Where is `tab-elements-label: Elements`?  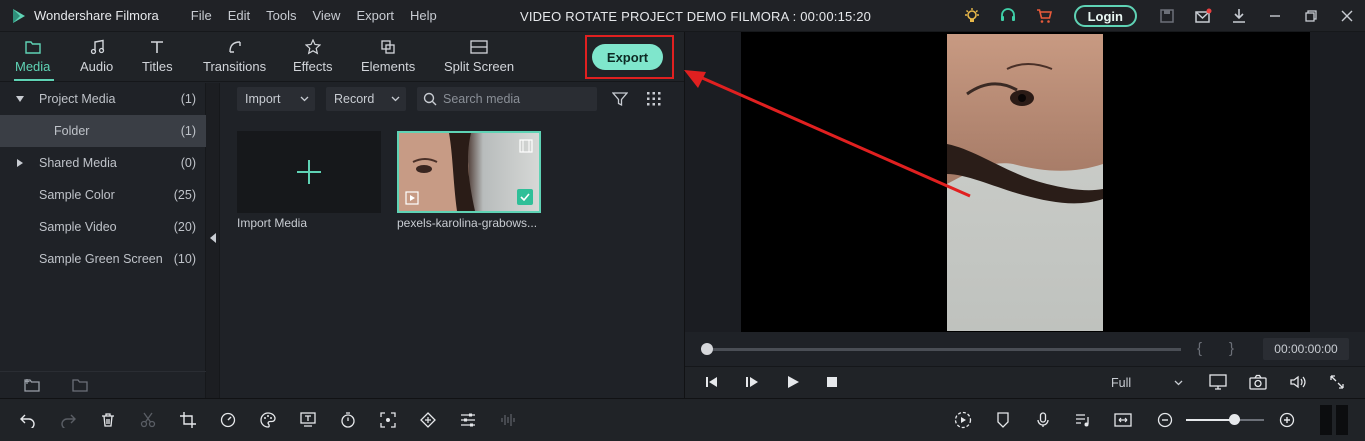 tab-elements-label: Elements is located at coordinates (388, 66).